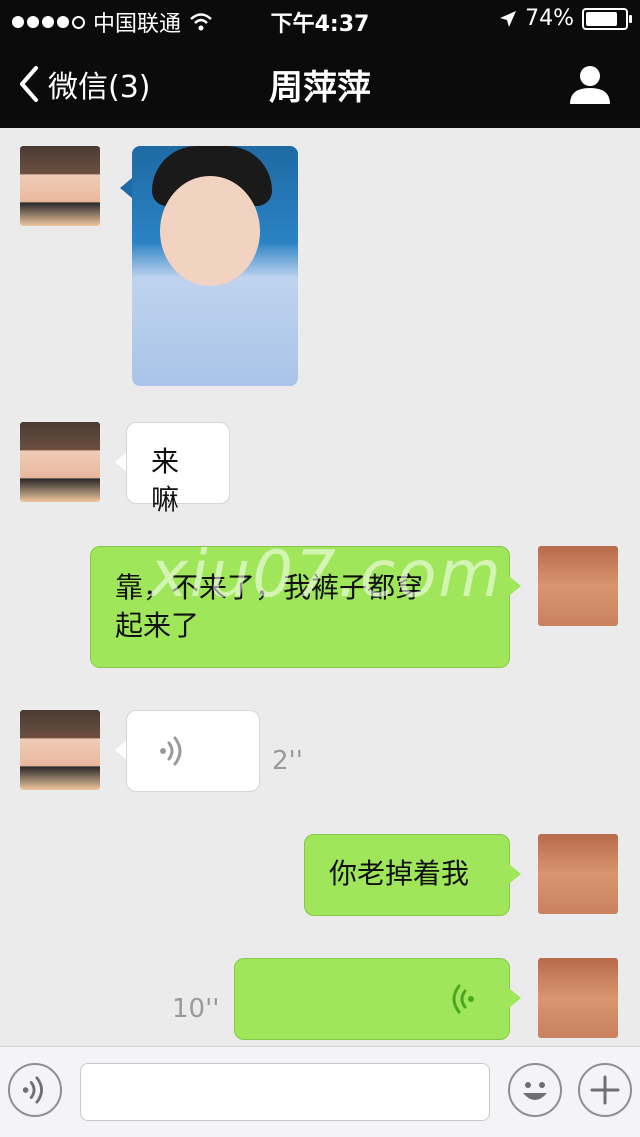 Image resolution: width=640 pixels, height=1137 pixels. I want to click on text-message: 来嘛, so click(178, 469).